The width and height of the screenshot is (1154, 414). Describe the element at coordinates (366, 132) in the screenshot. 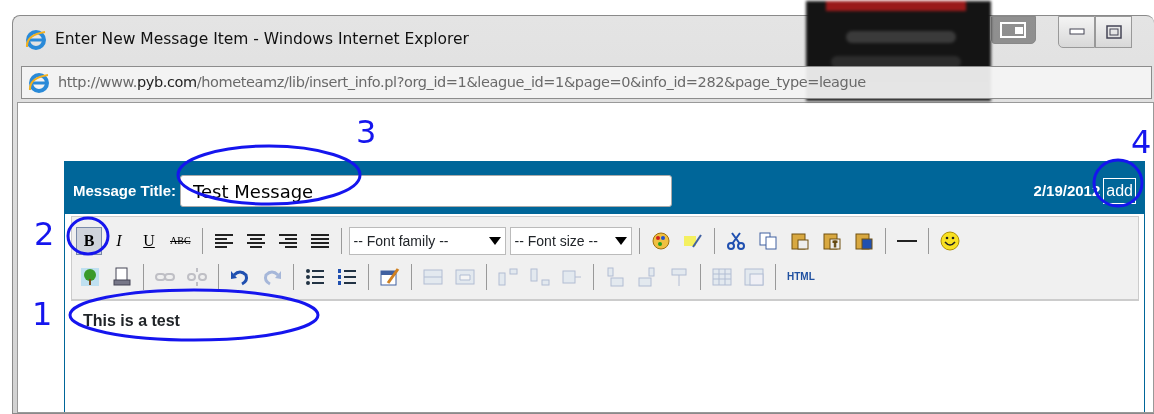

I see `annotation-number: 3` at that location.